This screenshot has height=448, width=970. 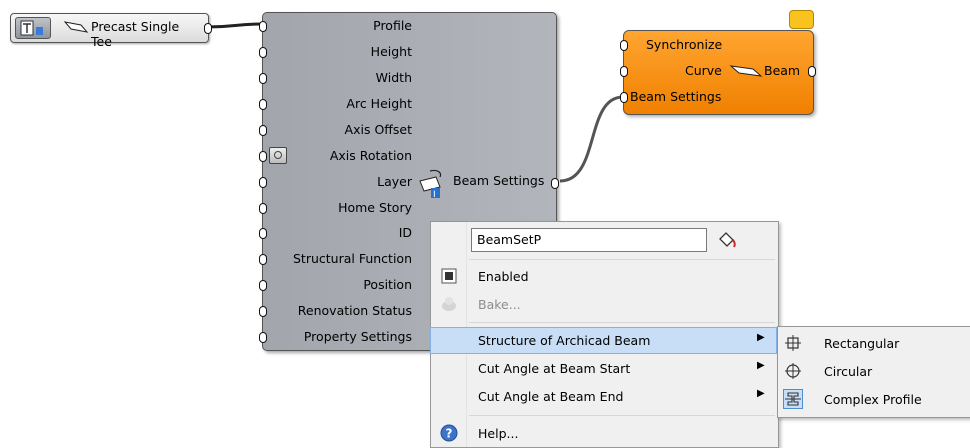 I want to click on grip-structural-function, so click(x=263, y=259).